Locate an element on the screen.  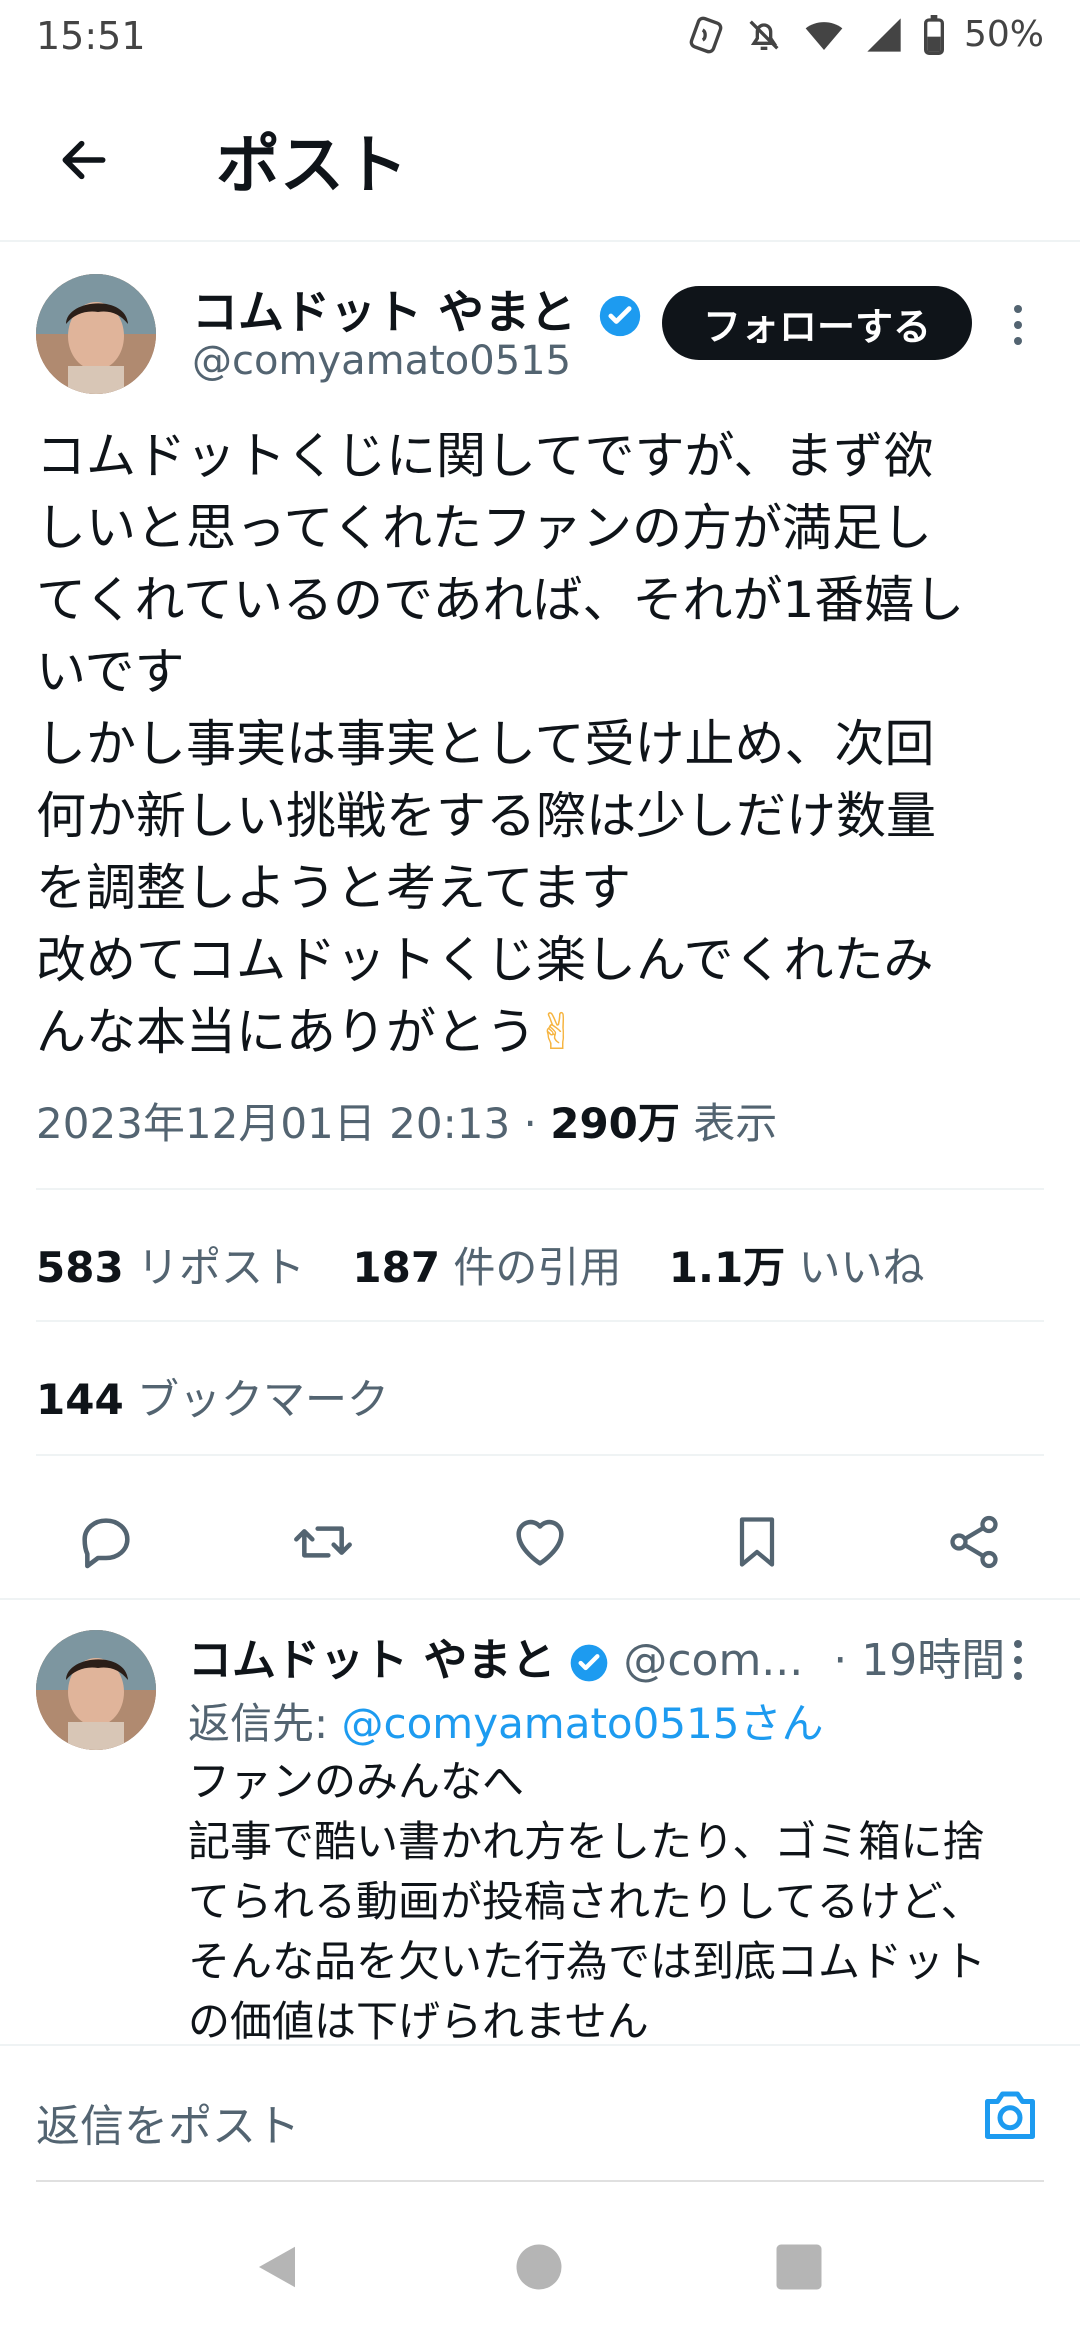
quotes-stat: 187 件の引用 is located at coordinates (486, 1267).